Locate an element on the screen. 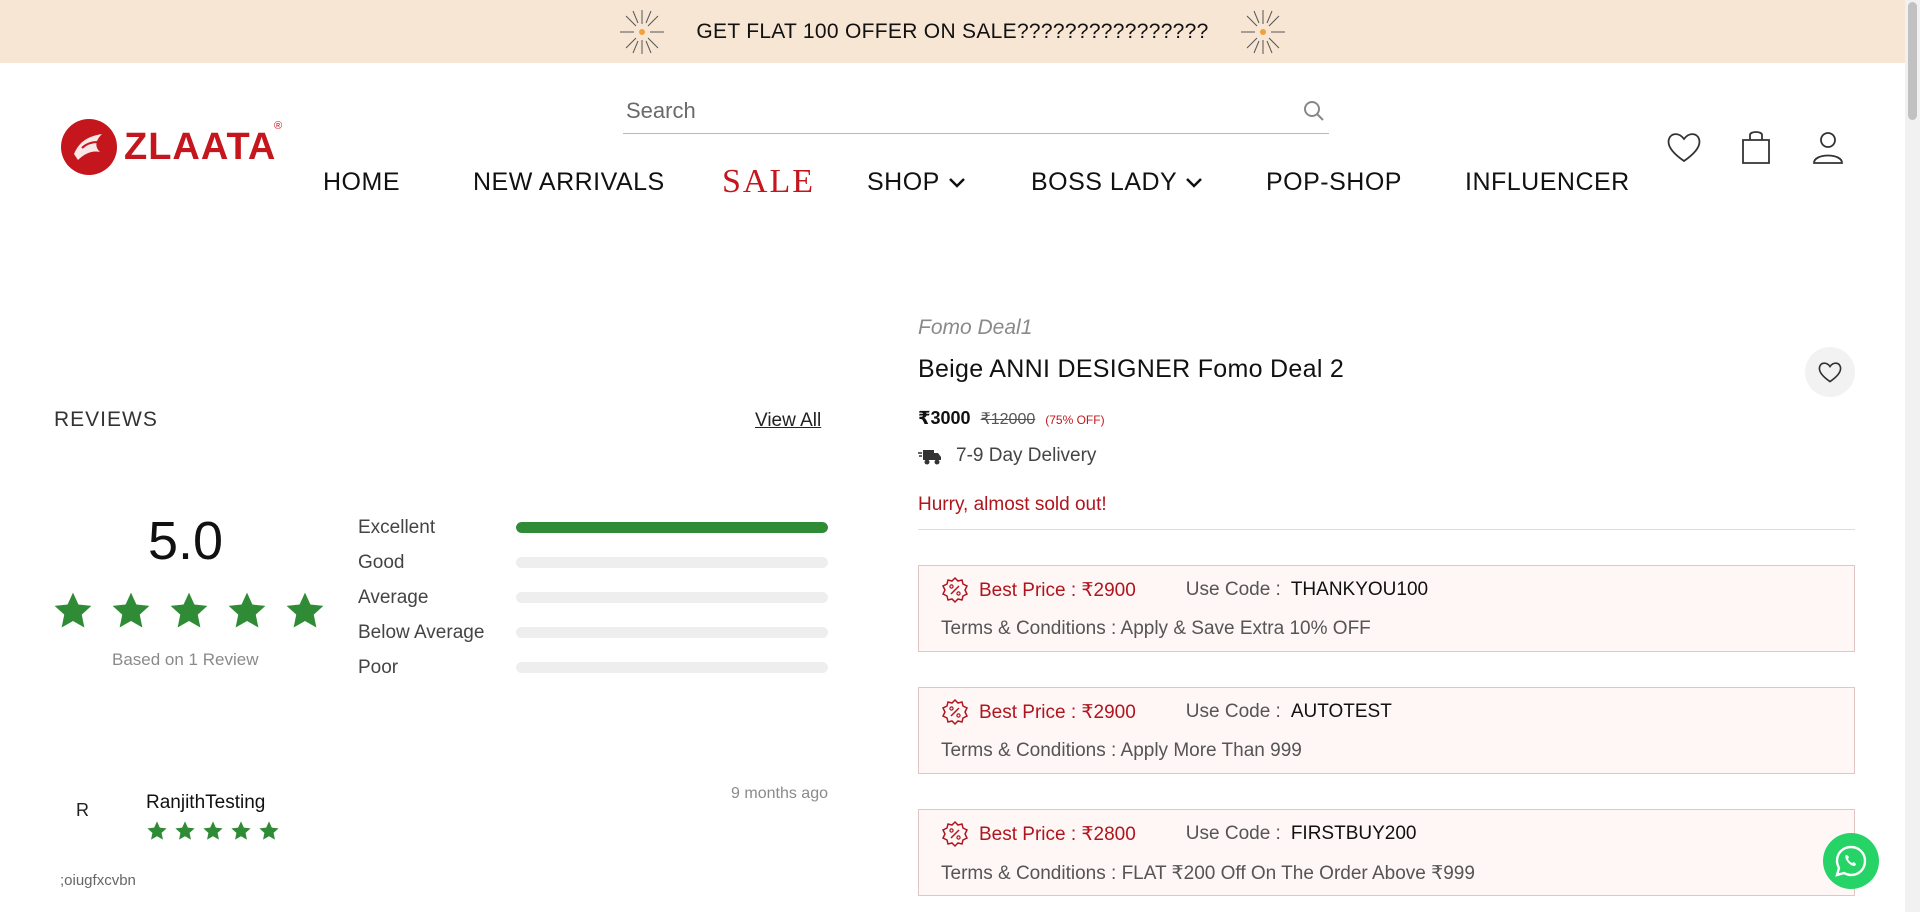 The width and height of the screenshot is (1920, 912). delivery-info: 7-9 Day Delivery is located at coordinates (1007, 456).